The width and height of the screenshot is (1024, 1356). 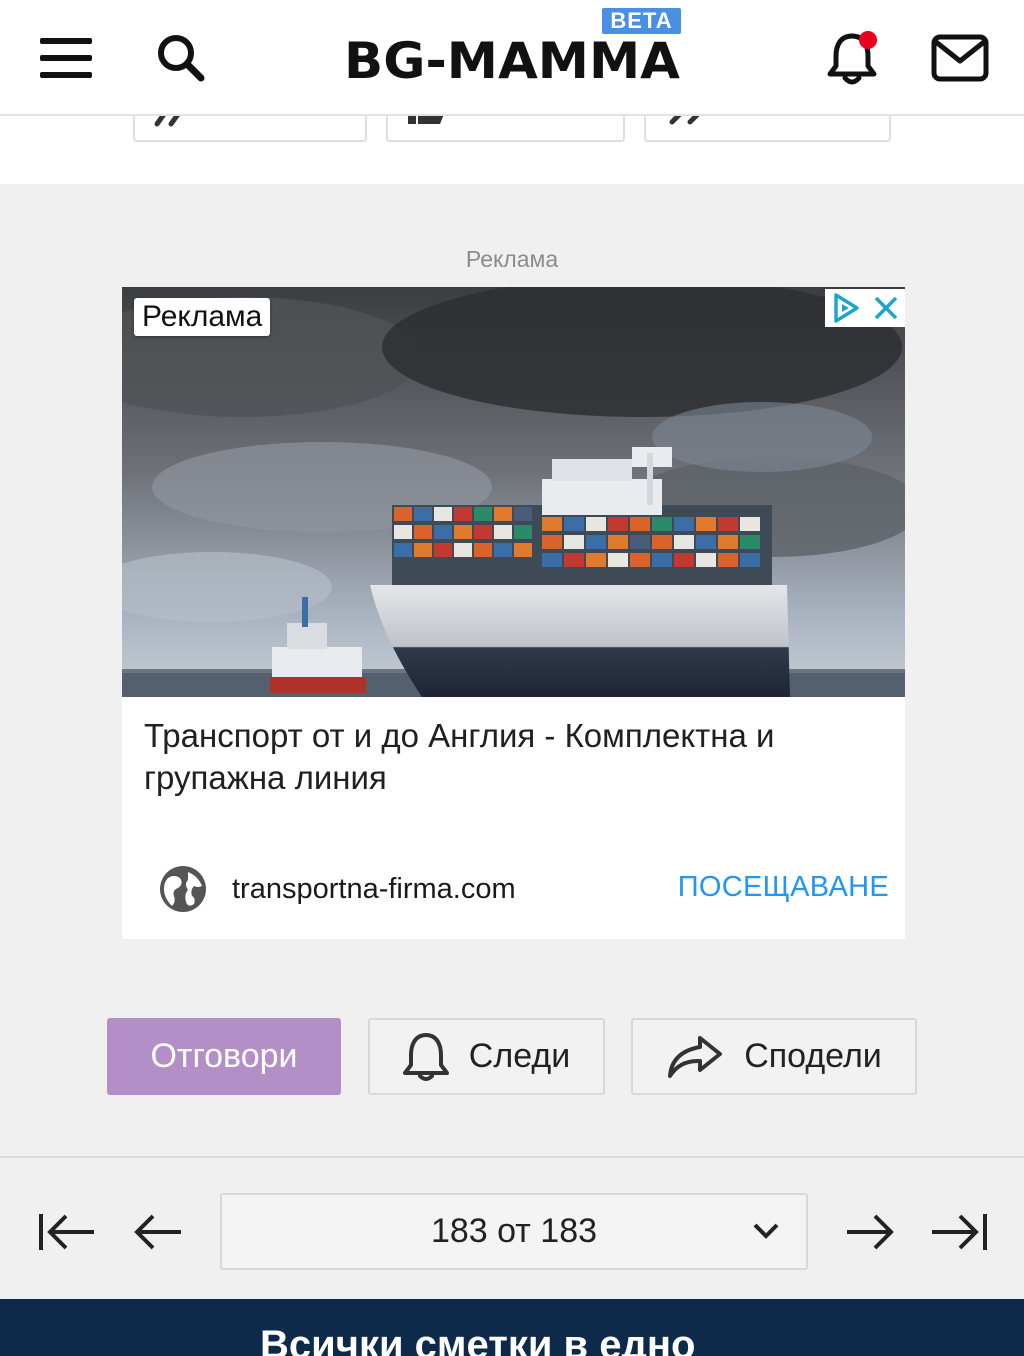 I want to click on last-page-button, so click(x=960, y=1232).